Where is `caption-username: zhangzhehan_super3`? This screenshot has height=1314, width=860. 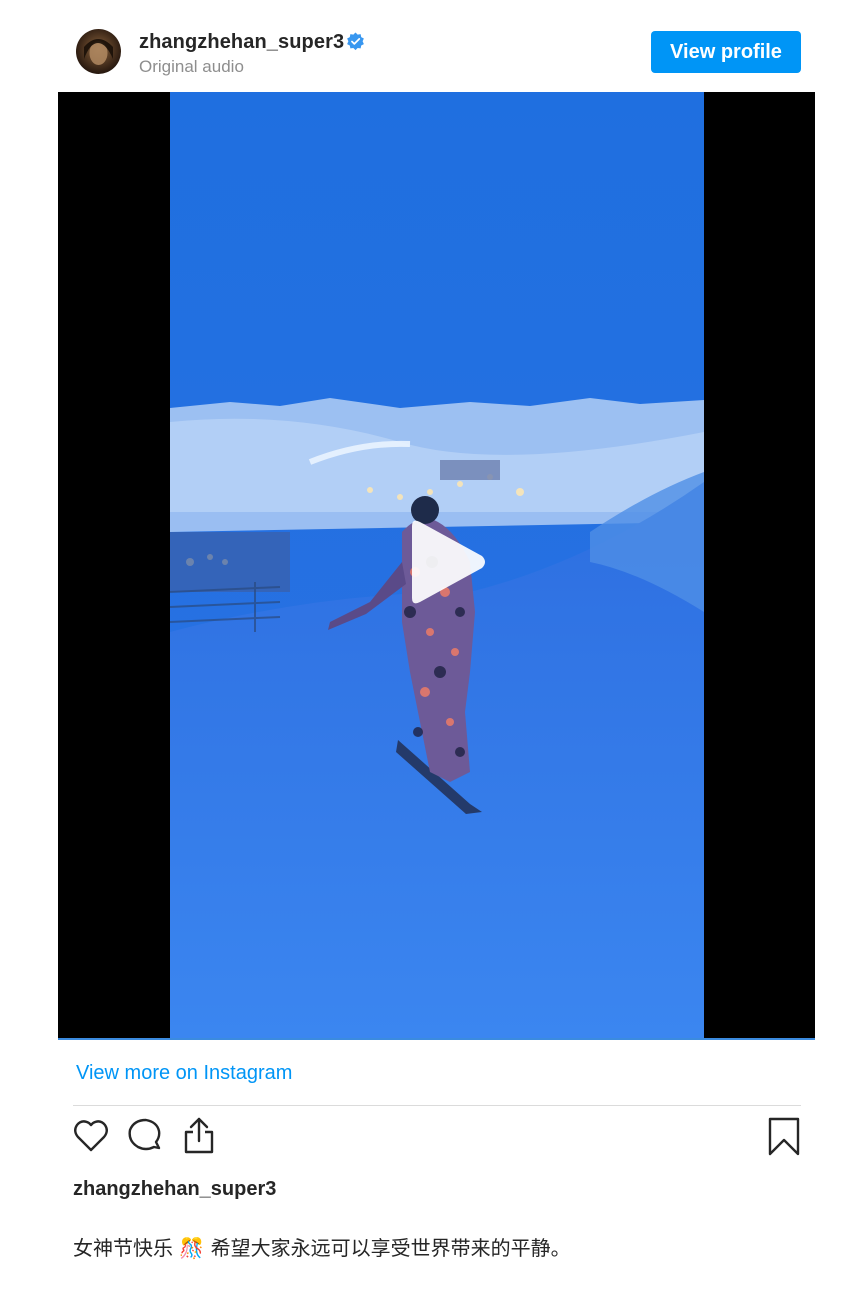
caption-username: zhangzhehan_super3 is located at coordinates (174, 1189).